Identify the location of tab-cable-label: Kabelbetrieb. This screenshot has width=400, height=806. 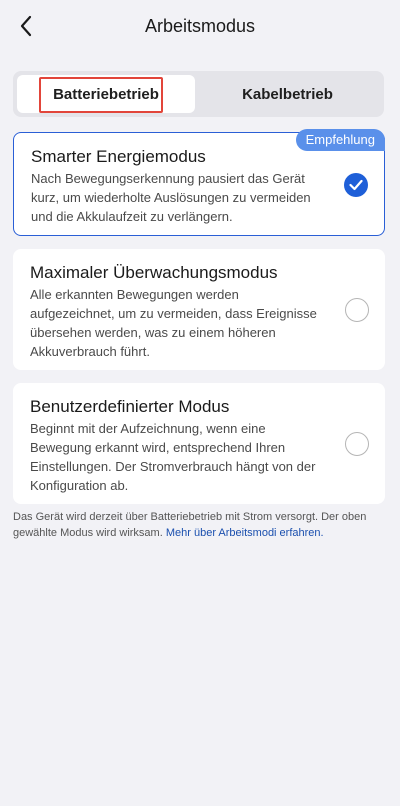
(287, 94).